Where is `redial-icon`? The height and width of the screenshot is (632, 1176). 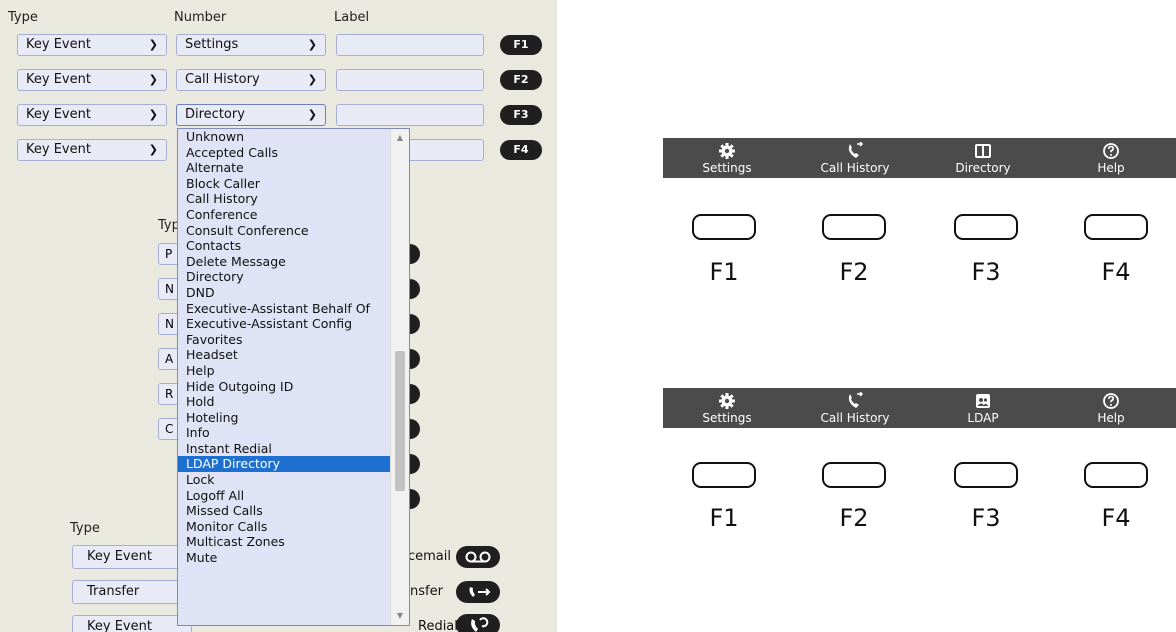 redial-icon is located at coordinates (478, 623).